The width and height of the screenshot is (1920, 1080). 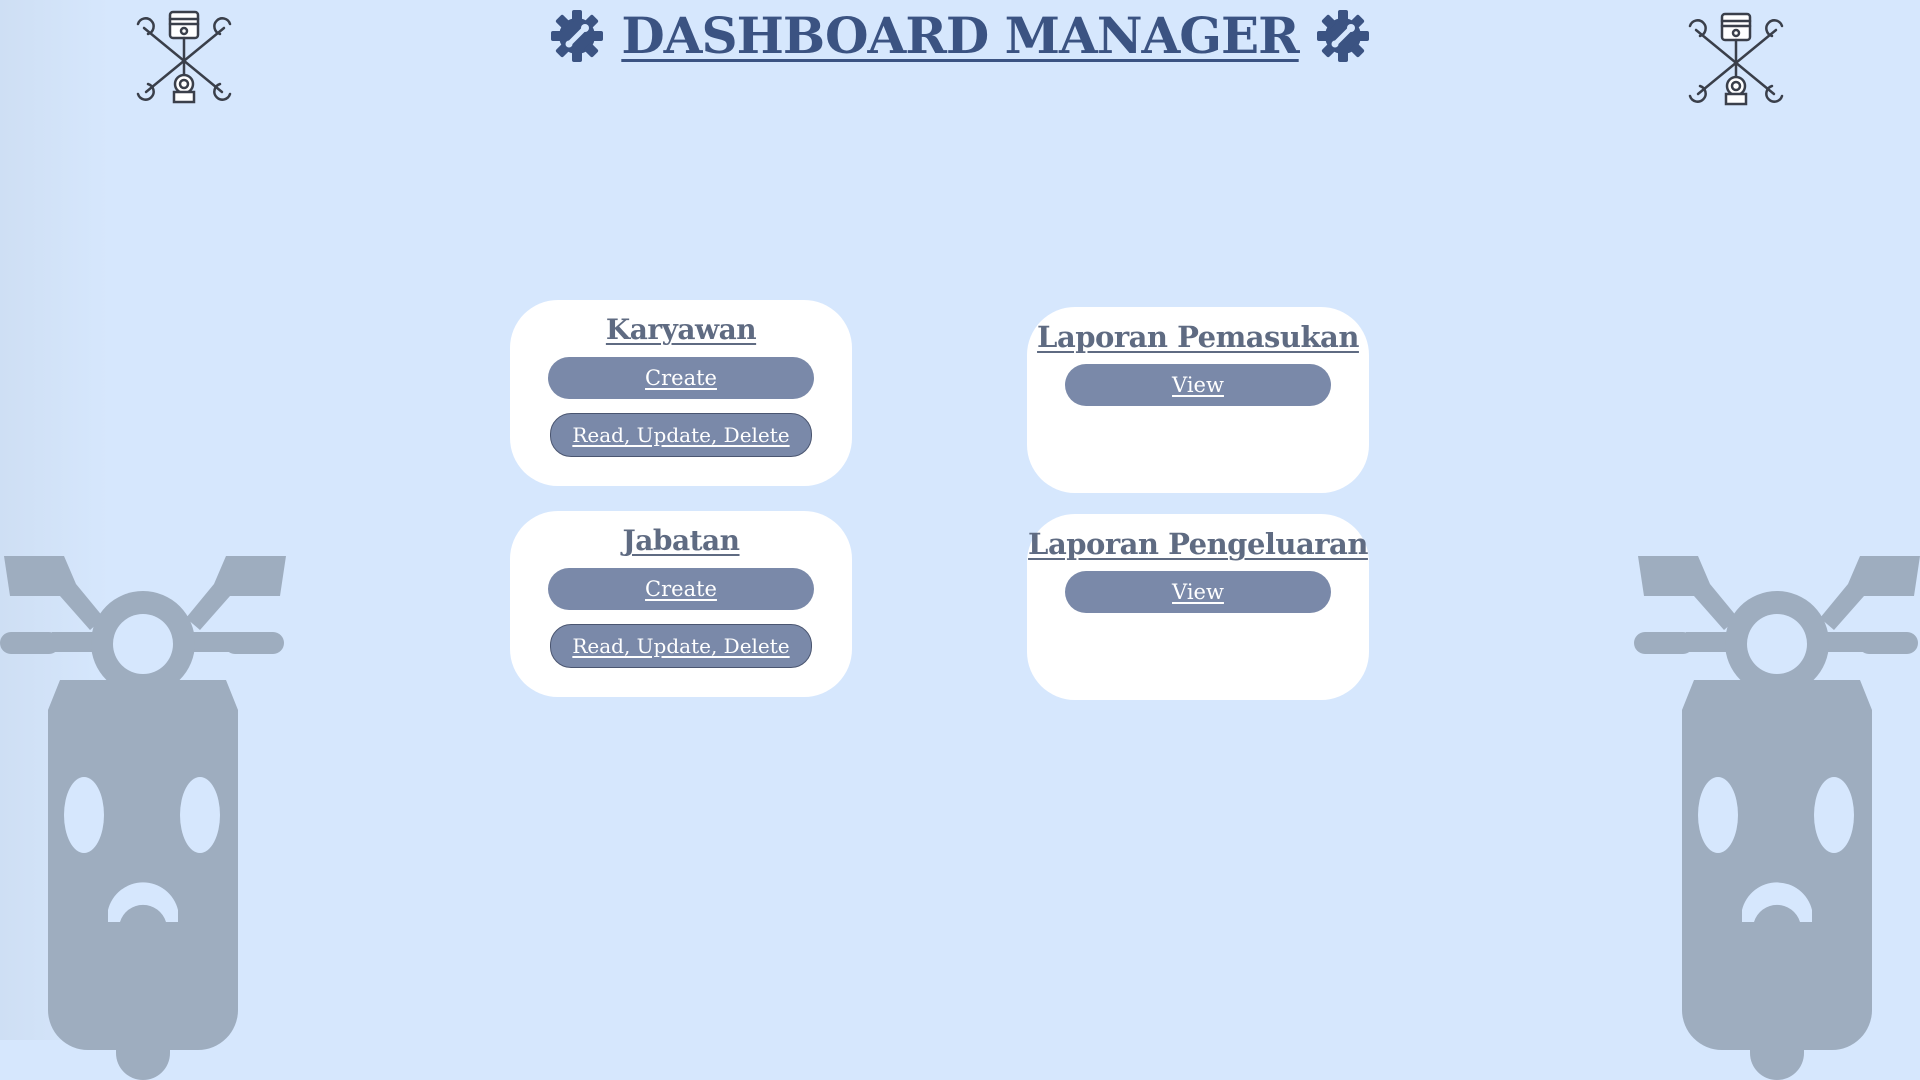 I want to click on card-title-jabatan: Jabatan, so click(x=681, y=541).